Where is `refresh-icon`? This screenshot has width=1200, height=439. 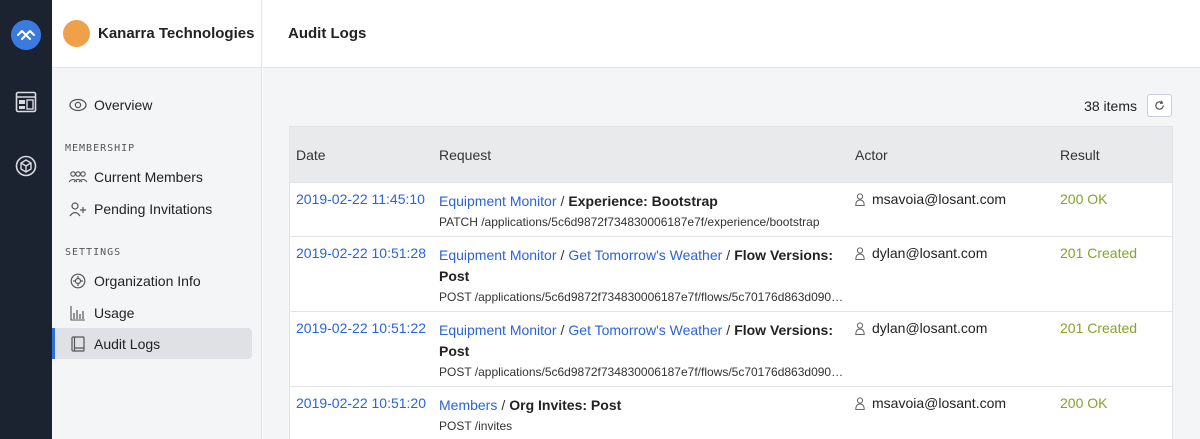
refresh-icon is located at coordinates (1159, 106).